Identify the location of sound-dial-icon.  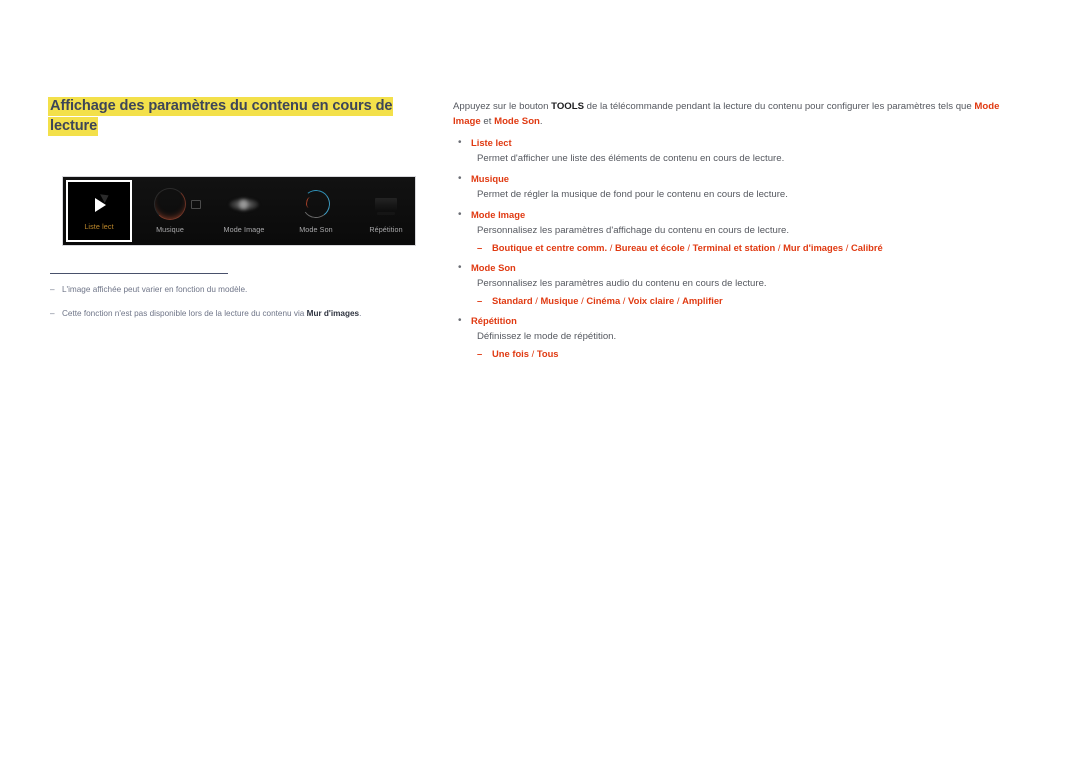
(316, 204).